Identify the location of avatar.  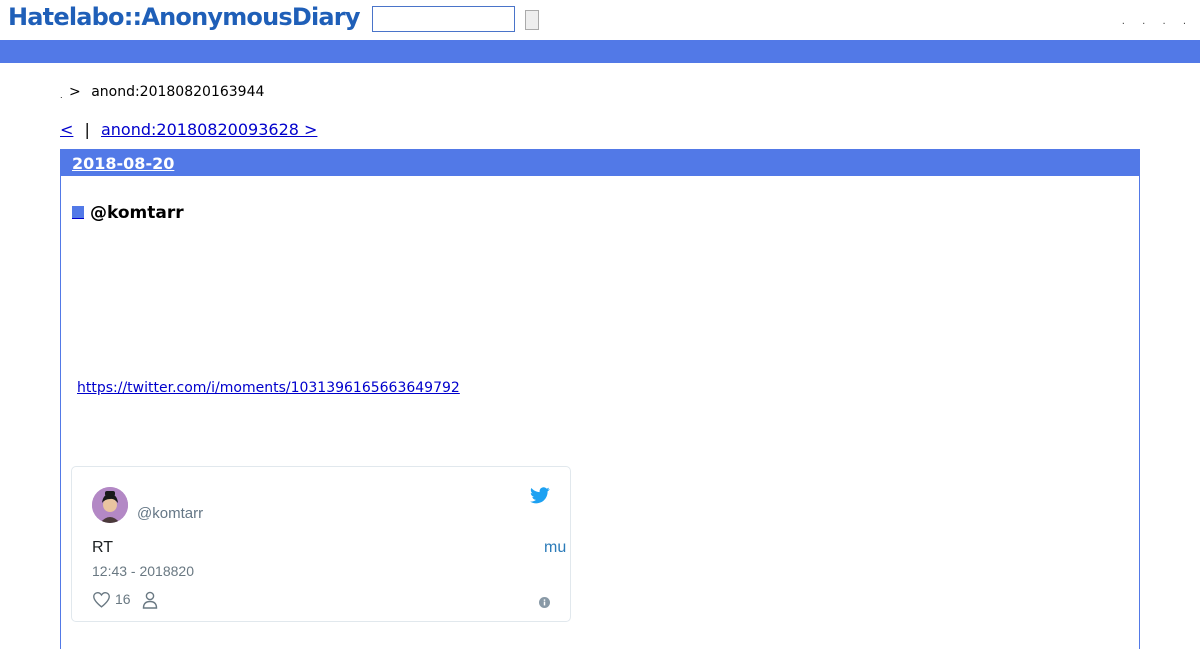
(110, 505).